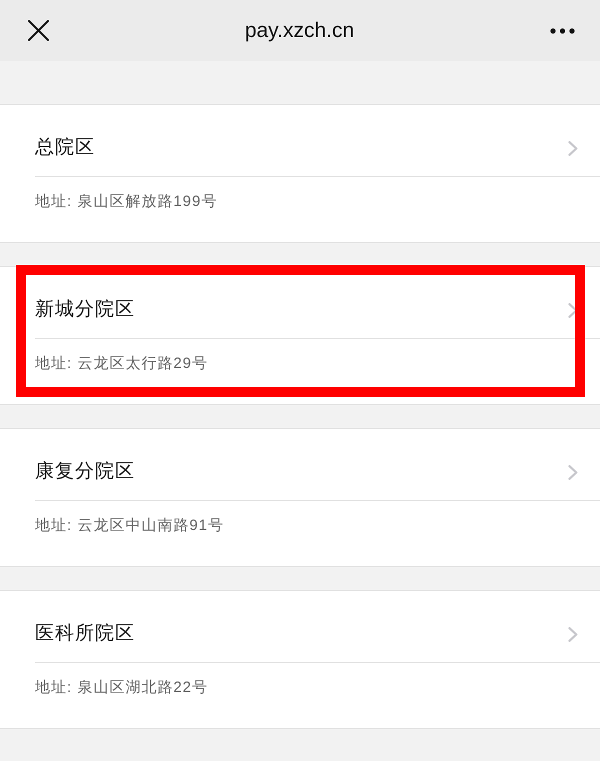 Image resolution: width=600 pixels, height=761 pixels. Describe the element at coordinates (85, 310) in the screenshot. I see `campus-name: 新城分院区` at that location.